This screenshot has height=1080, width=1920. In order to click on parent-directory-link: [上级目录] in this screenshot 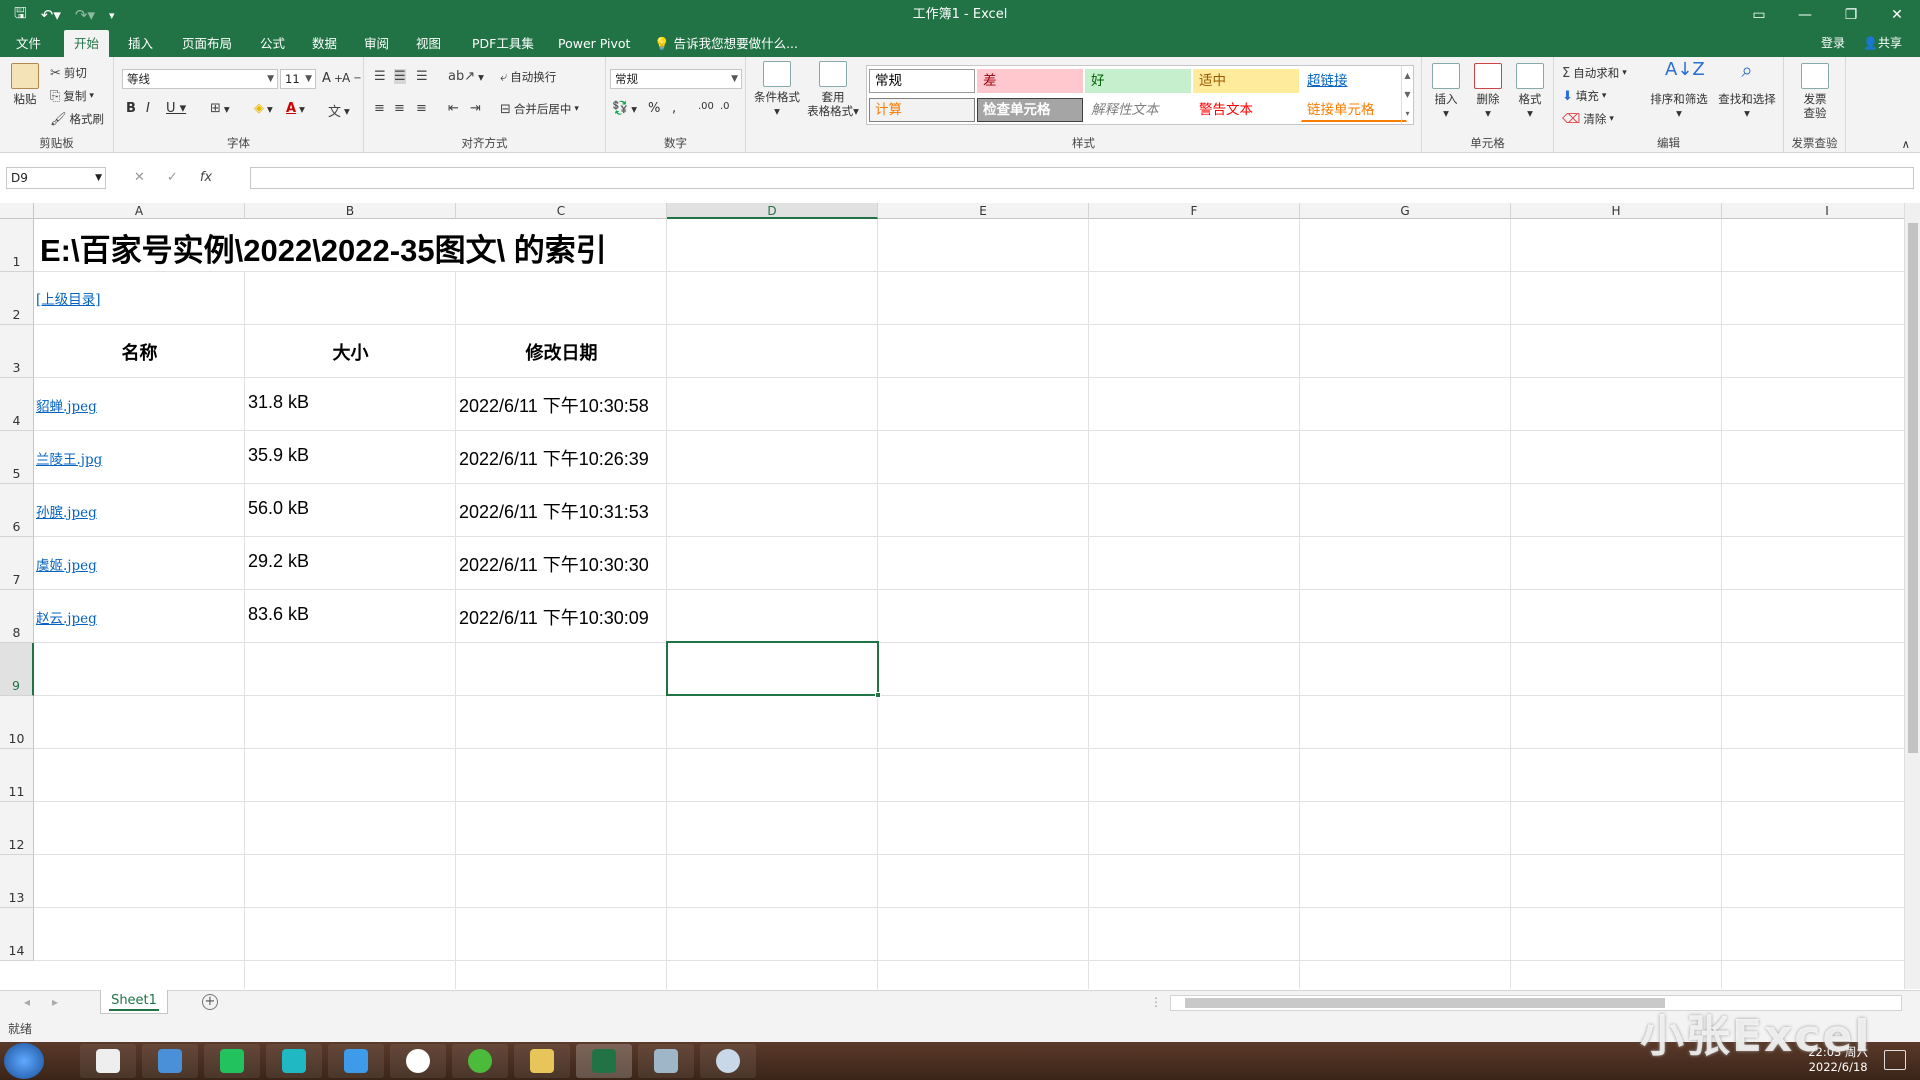, I will do `click(68, 298)`.